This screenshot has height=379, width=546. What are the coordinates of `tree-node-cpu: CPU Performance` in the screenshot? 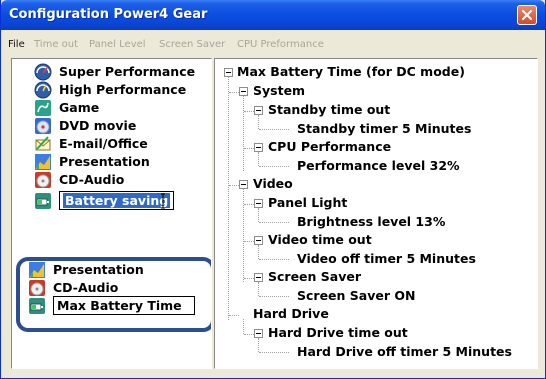 It's located at (329, 147).